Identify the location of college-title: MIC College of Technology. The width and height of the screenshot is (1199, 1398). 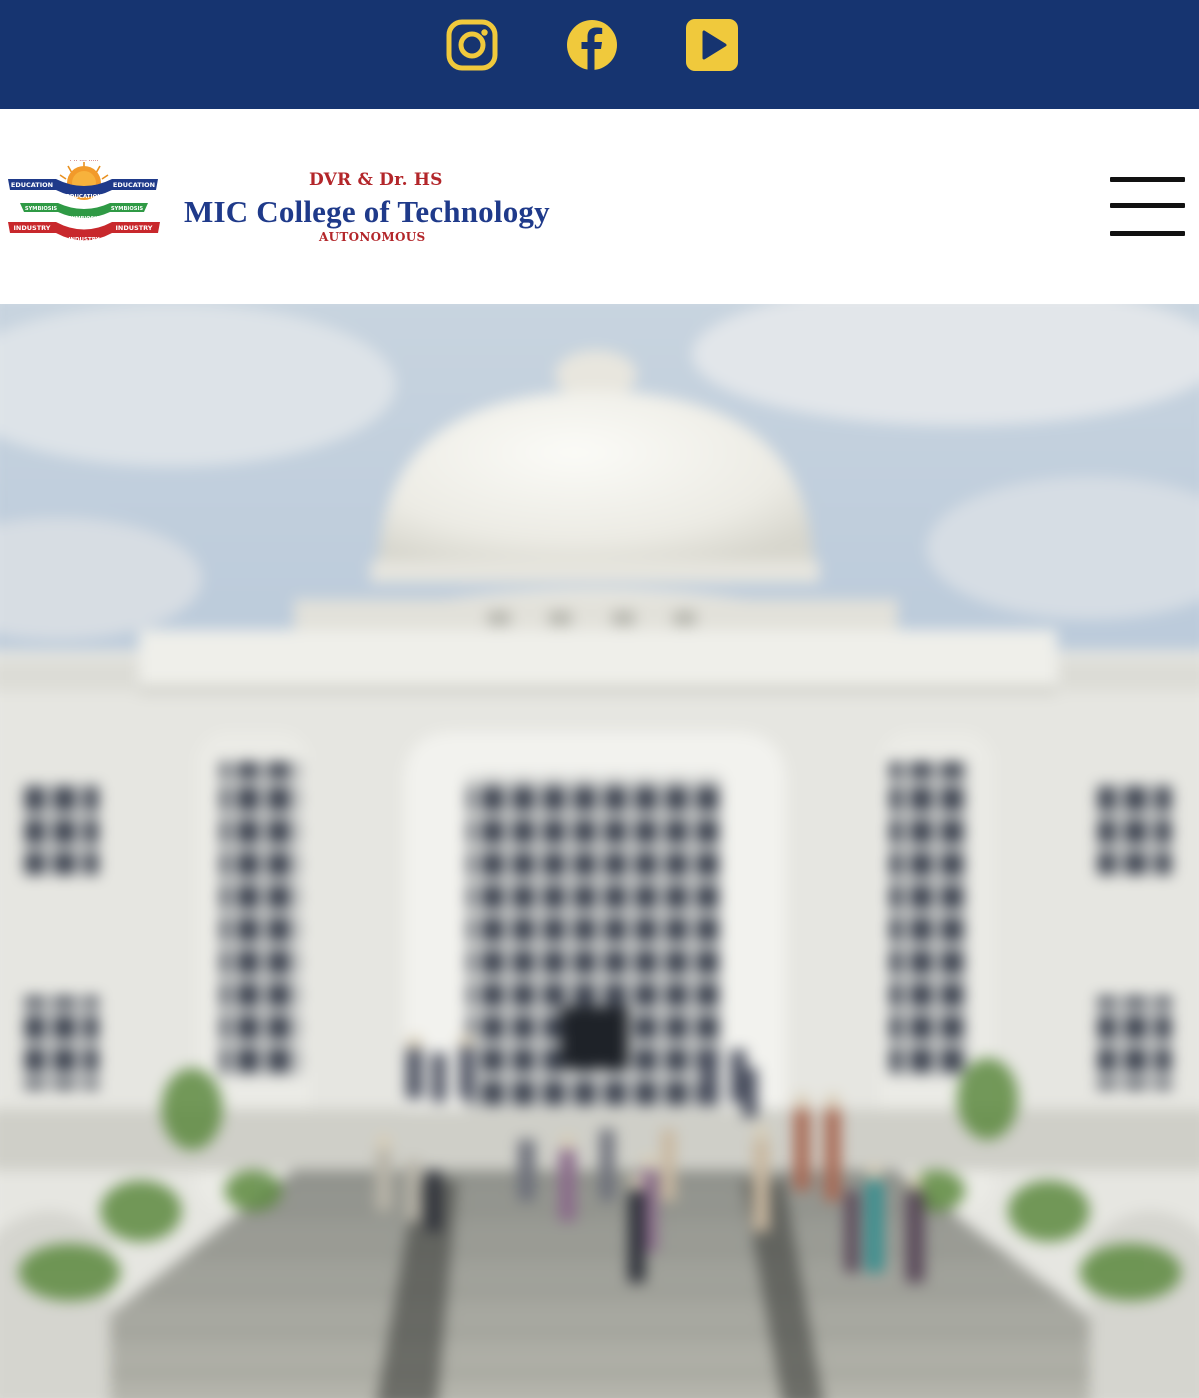
(367, 211).